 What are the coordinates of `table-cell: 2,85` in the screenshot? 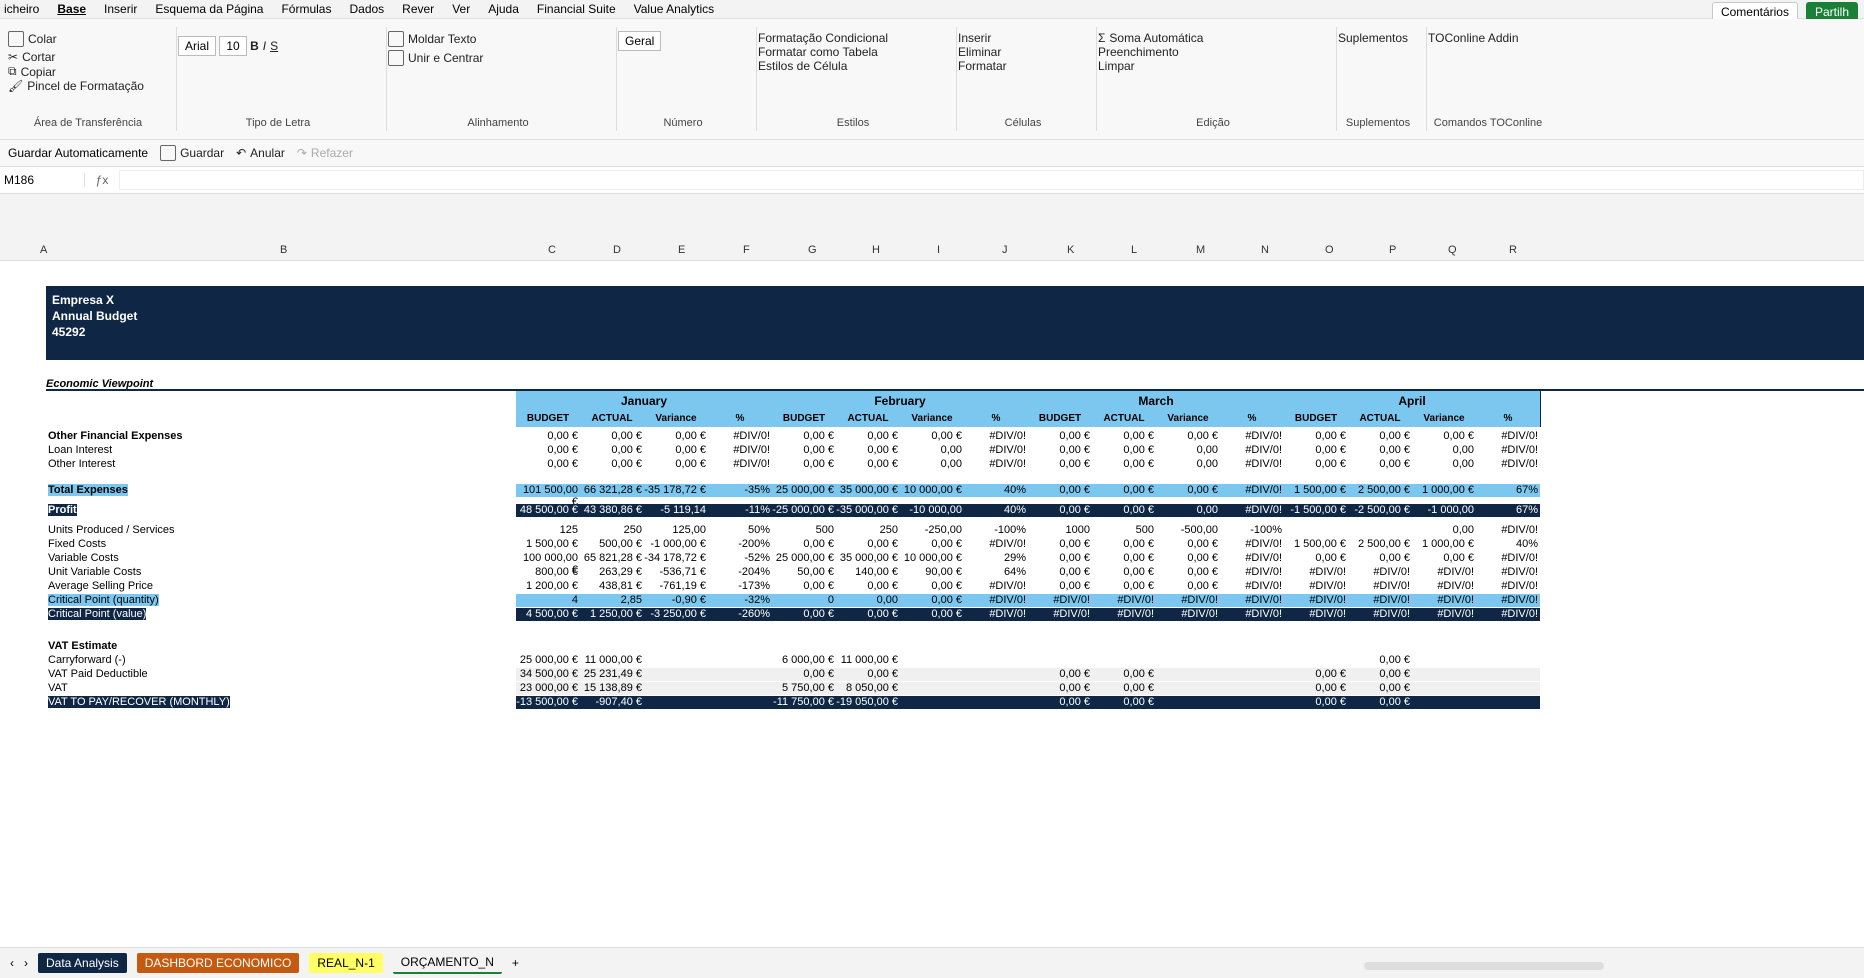 It's located at (612, 600).